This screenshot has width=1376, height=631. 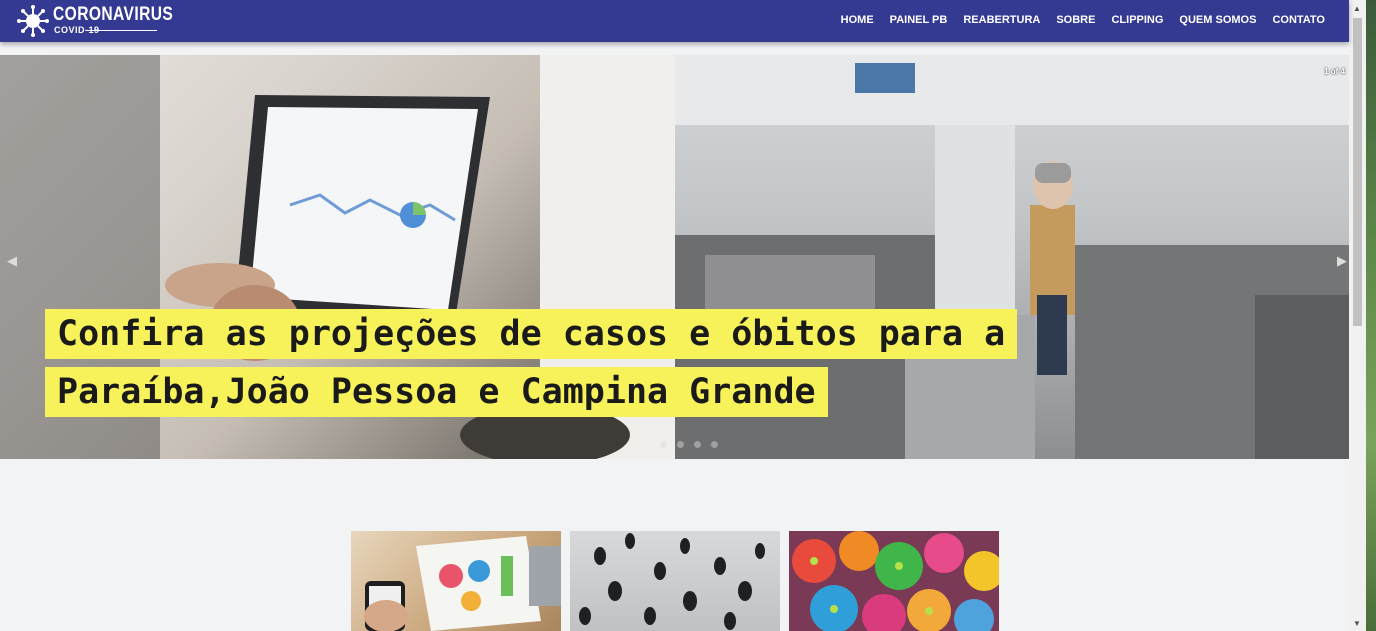 What do you see at coordinates (689, 444) in the screenshot?
I see `slider-pagination` at bounding box center [689, 444].